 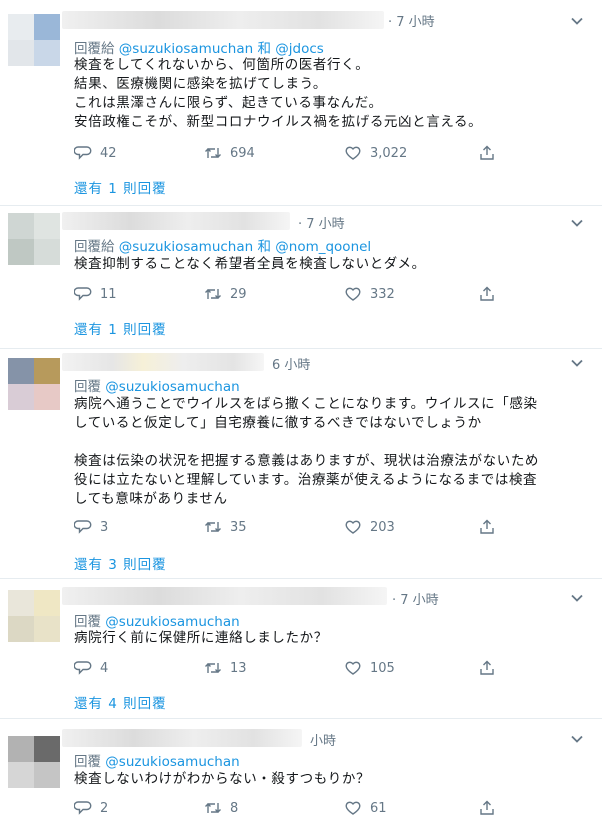 What do you see at coordinates (278, 423) in the screenshot?
I see `text-line: していると仮定して」自宅療養に徹するべきではないでしょうか` at bounding box center [278, 423].